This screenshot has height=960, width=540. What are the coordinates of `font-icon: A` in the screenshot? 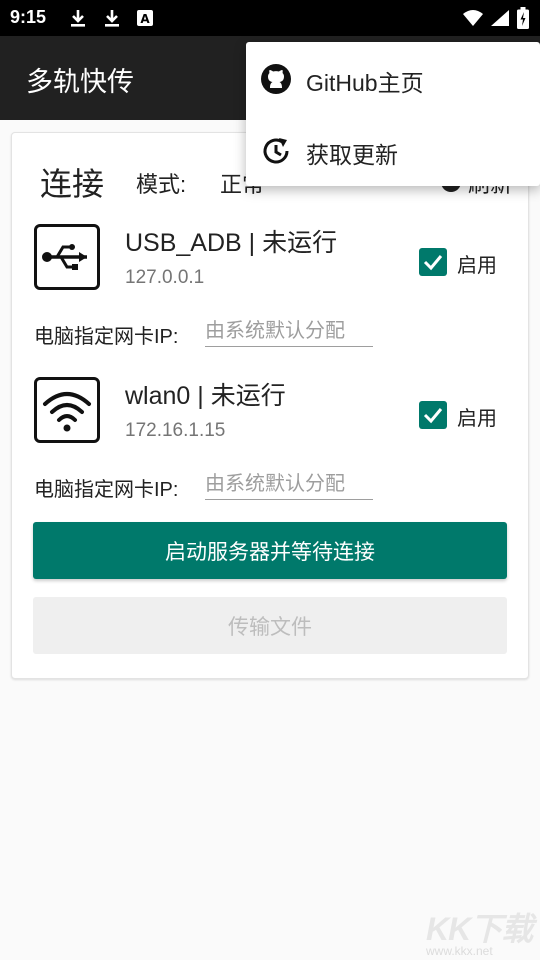 It's located at (145, 20).